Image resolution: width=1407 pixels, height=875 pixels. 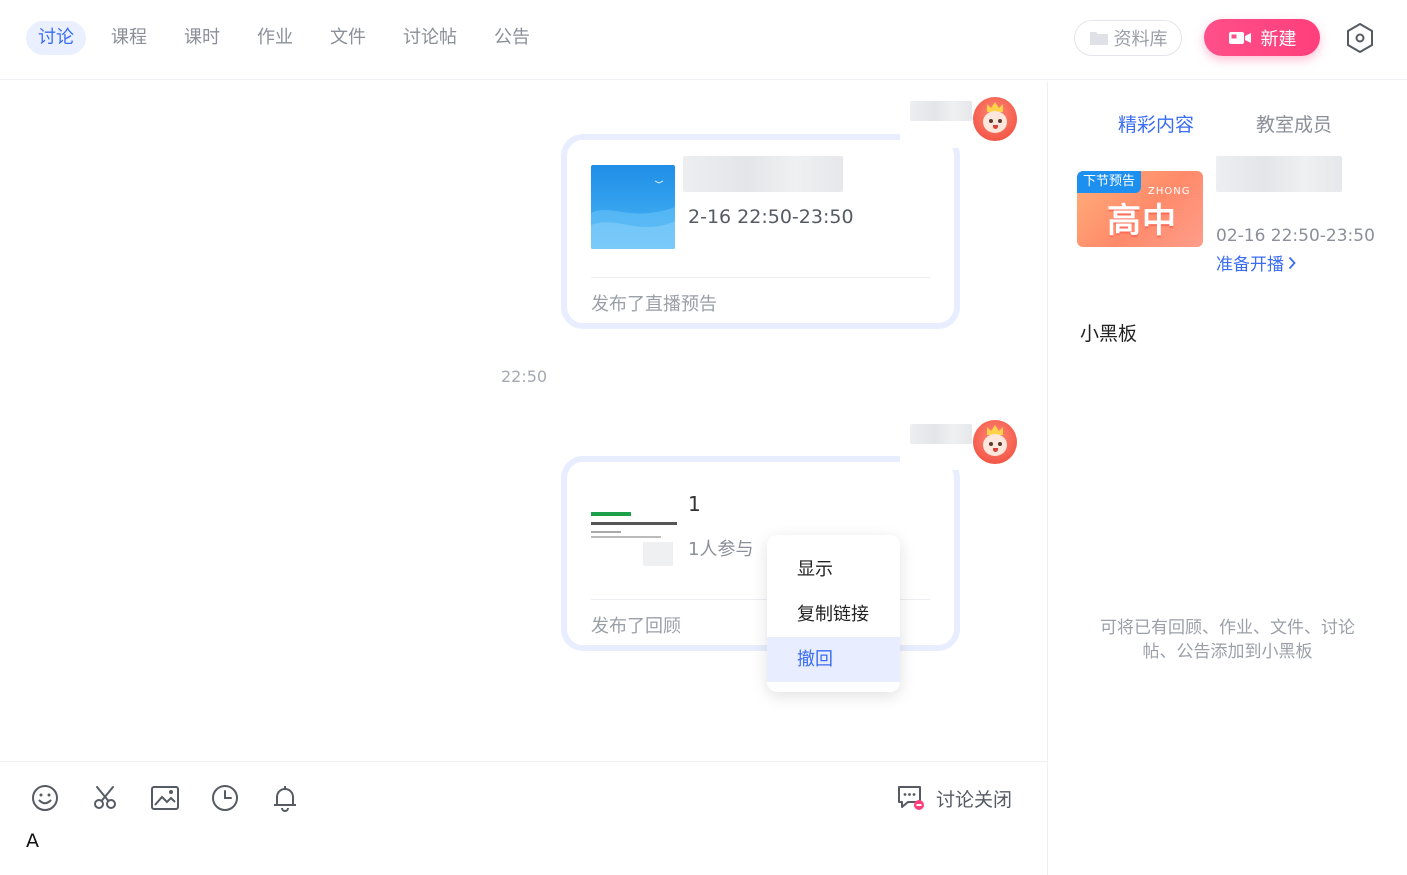 I want to click on remind-button, so click(x=285, y=798).